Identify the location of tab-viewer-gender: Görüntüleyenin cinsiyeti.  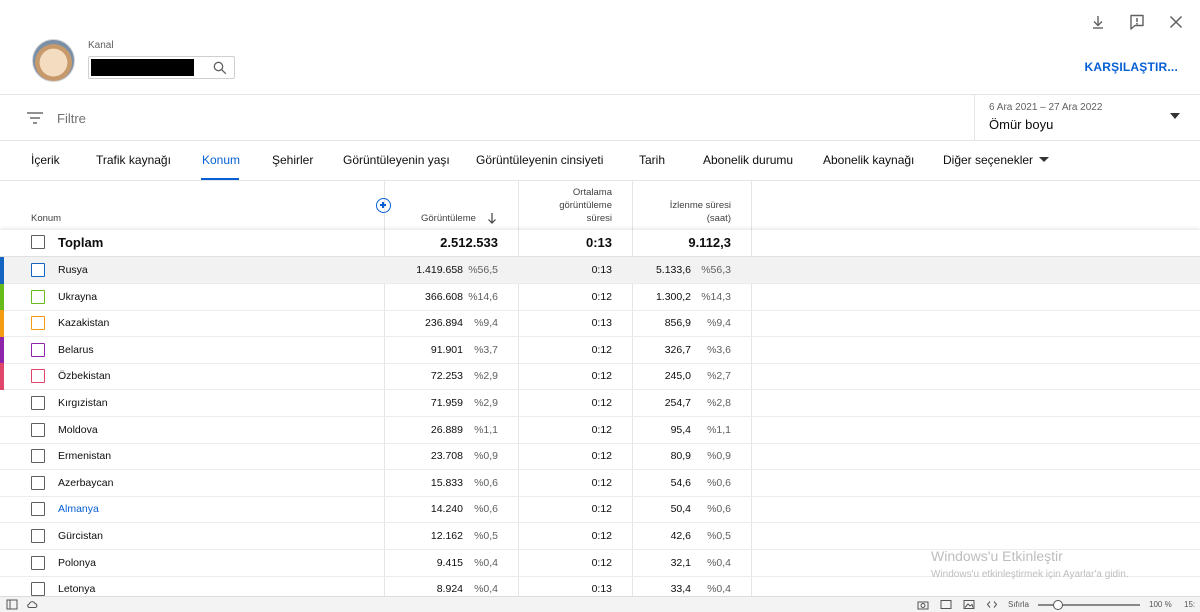
(539, 160).